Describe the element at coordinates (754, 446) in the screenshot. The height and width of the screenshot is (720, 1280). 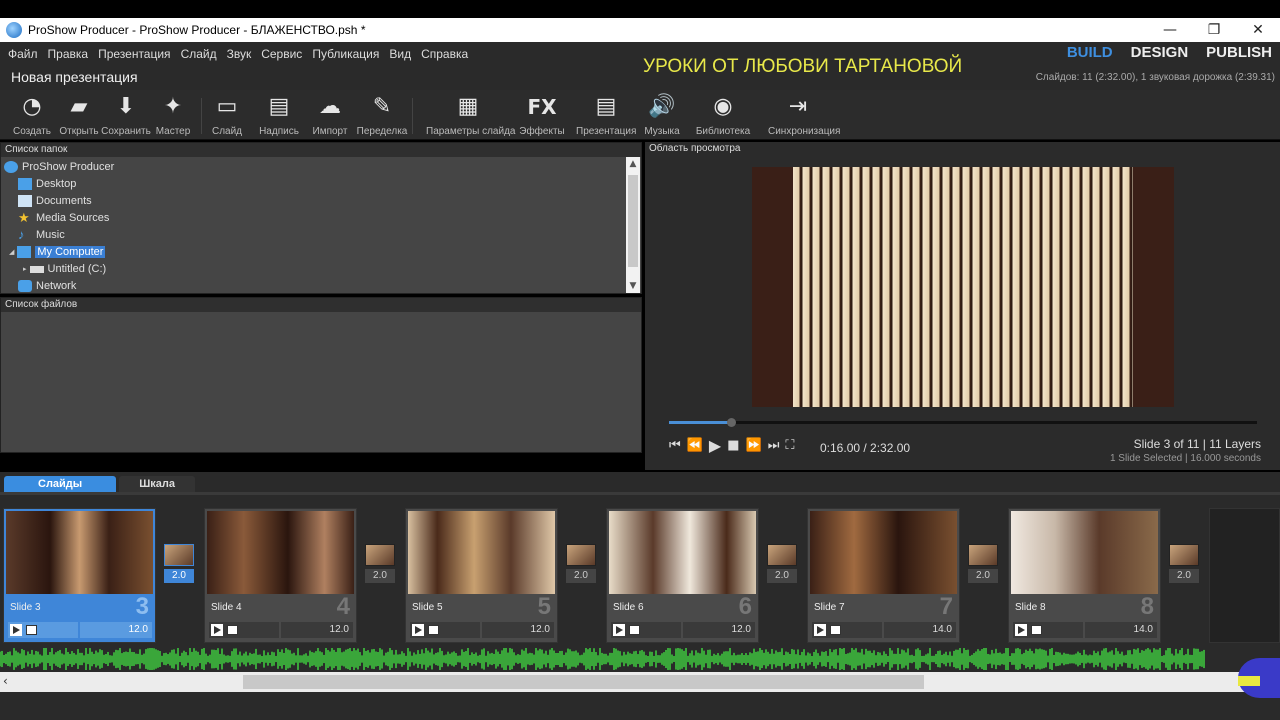
I see `fast-forward-icon: ⏩` at that location.